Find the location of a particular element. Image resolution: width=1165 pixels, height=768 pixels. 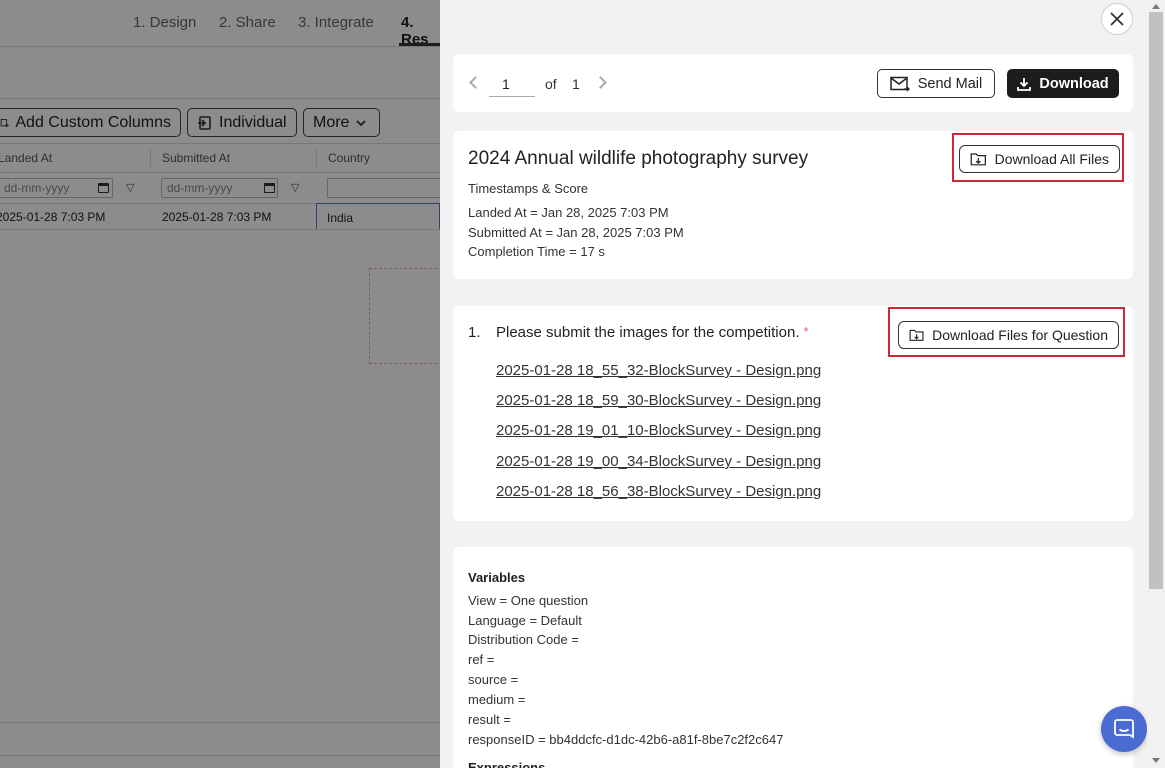

download-all-files-button: Download All Files is located at coordinates (1039, 159).